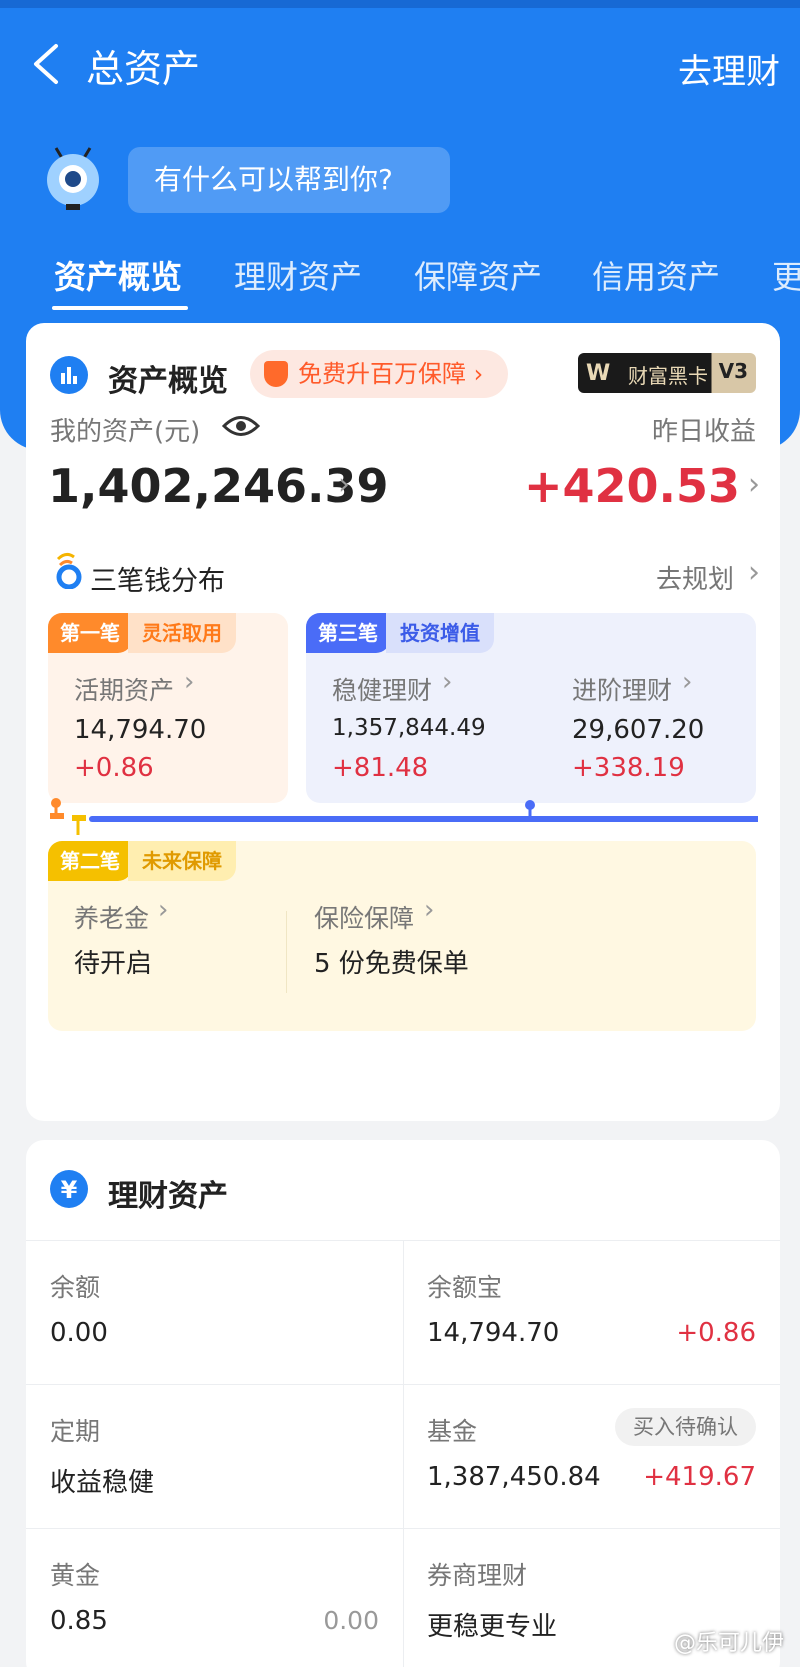 The height and width of the screenshot is (1667, 800). I want to click on asset-tabs: 资产概览 理财资产 保障资产 信用资产 更, so click(400, 282).